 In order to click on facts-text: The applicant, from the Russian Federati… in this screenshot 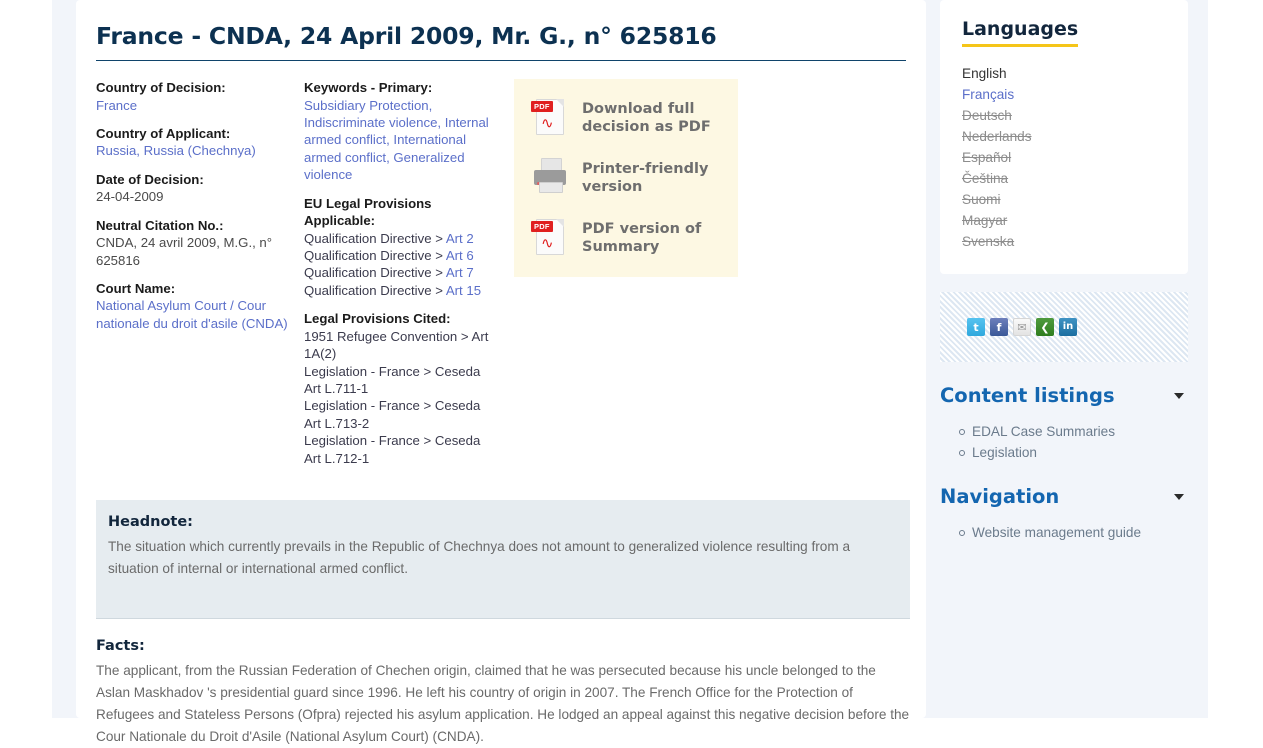, I will do `click(503, 704)`.